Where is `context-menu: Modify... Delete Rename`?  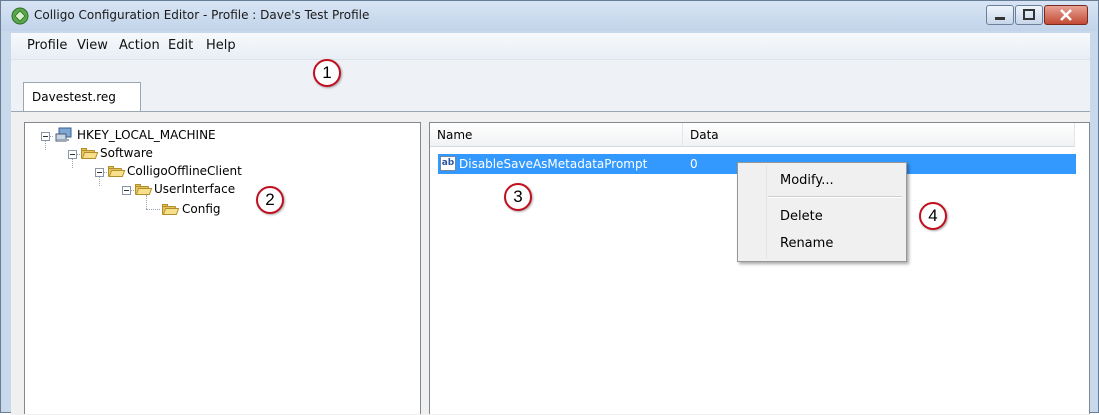
context-menu: Modify... Delete Rename is located at coordinates (822, 212).